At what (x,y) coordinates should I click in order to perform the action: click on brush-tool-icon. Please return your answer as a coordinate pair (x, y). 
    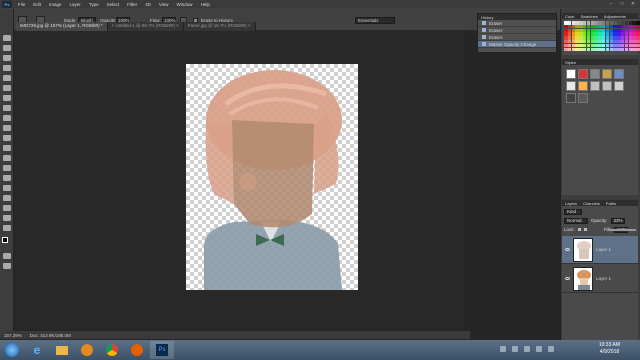
    Looking at the image, I should click on (7, 108).